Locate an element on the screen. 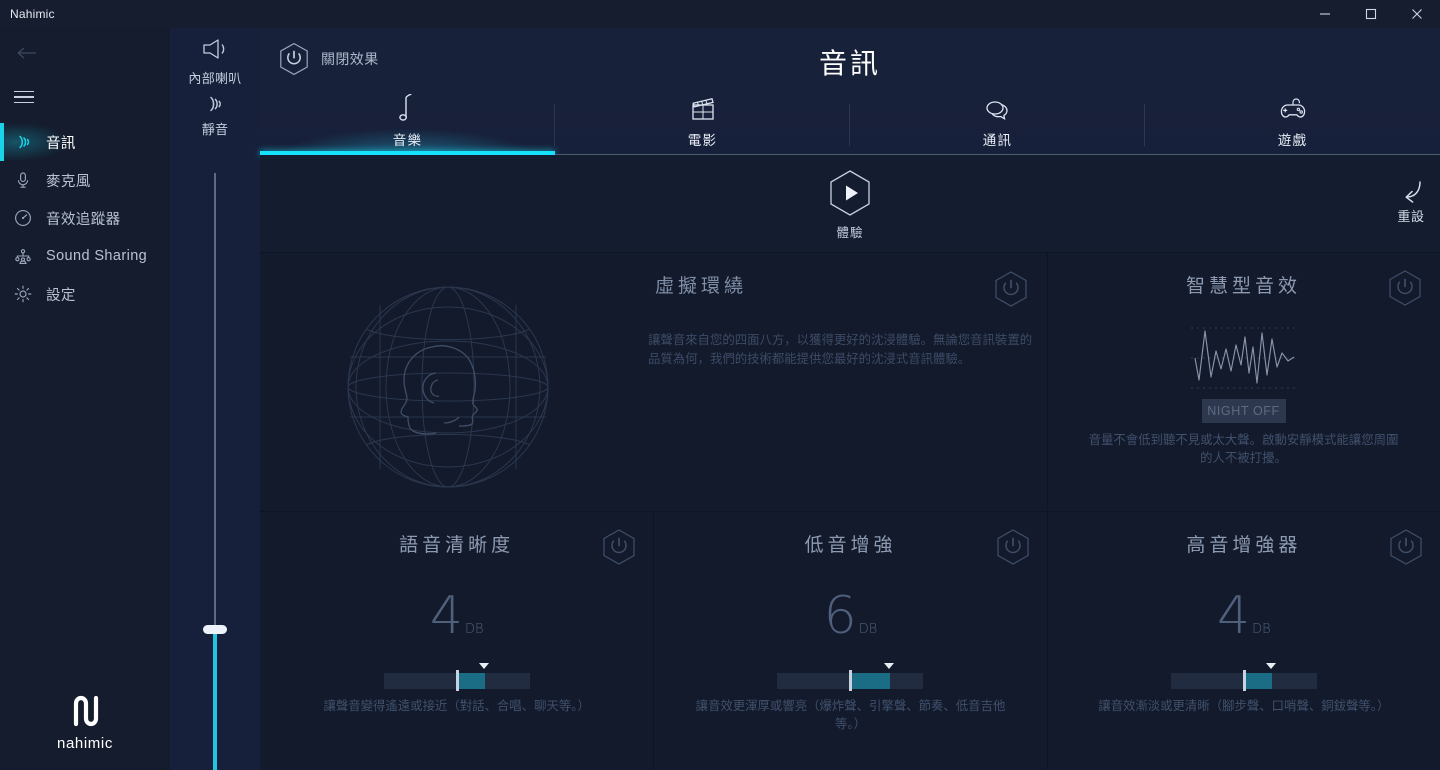 The height and width of the screenshot is (770, 1440). sidebar-item-microphone: 麥克風 is located at coordinates (85, 180).